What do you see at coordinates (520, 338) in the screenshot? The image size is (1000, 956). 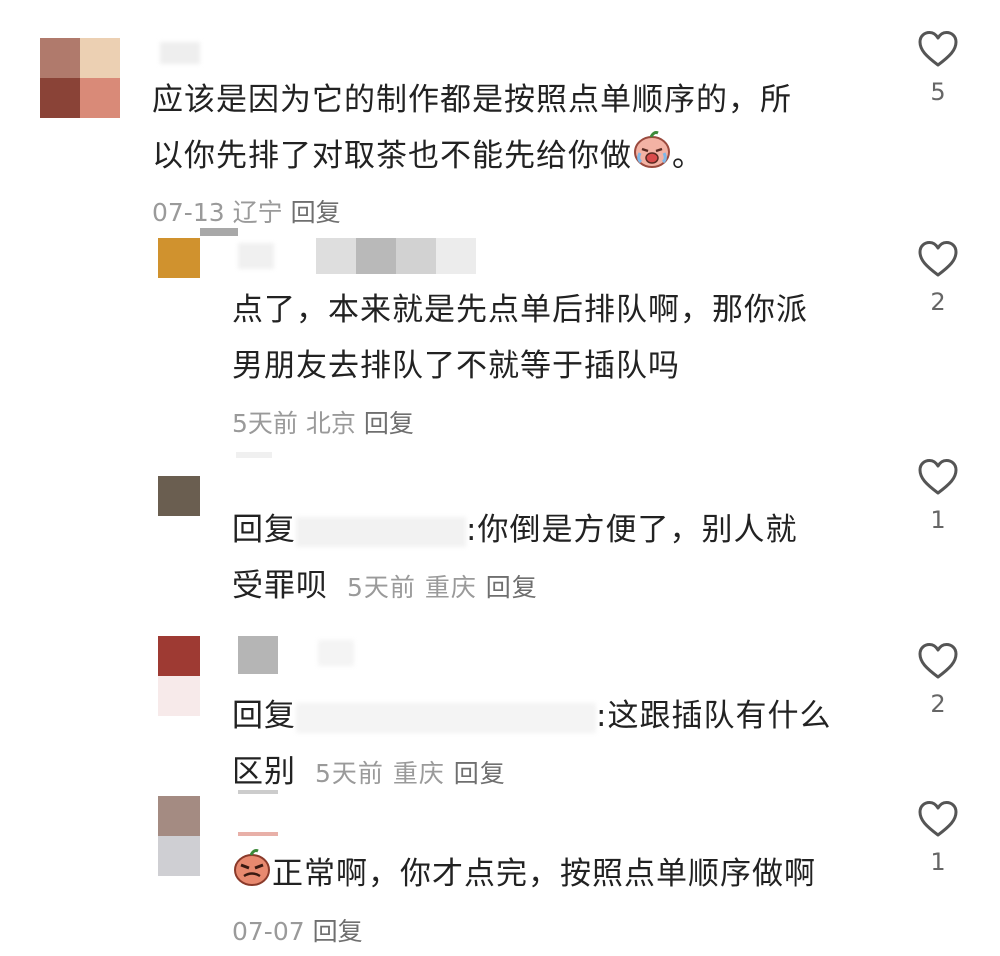 I see `comment-text: 点了，本来就是先点单后排队啊，那你派 男朋友去排队了不就等于插队吗` at bounding box center [520, 338].